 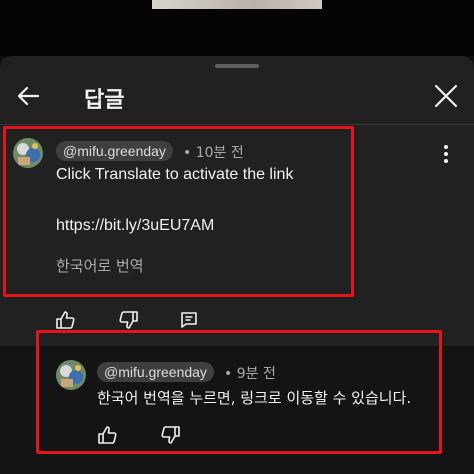 What do you see at coordinates (129, 320) in the screenshot?
I see `thumb-down-icon` at bounding box center [129, 320].